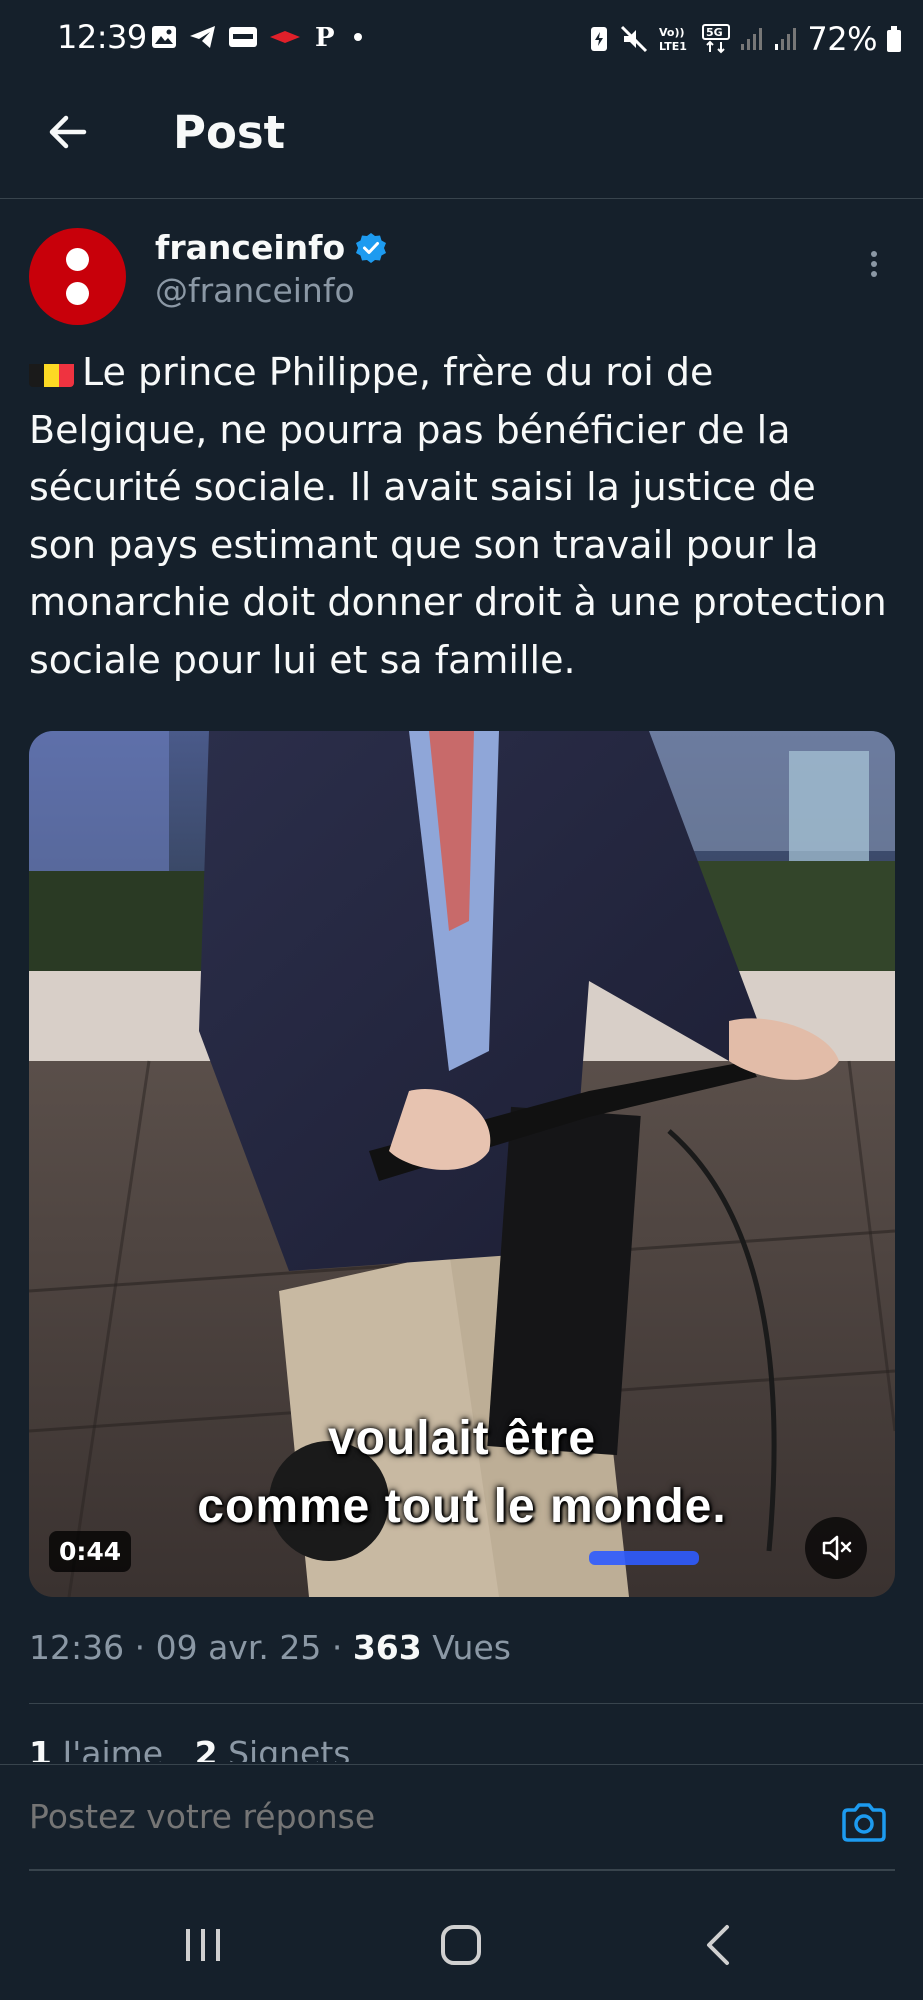 This screenshot has height=2000, width=923. I want to click on engagement-stats: 1 J'aime 2 Signets, so click(190, 1748).